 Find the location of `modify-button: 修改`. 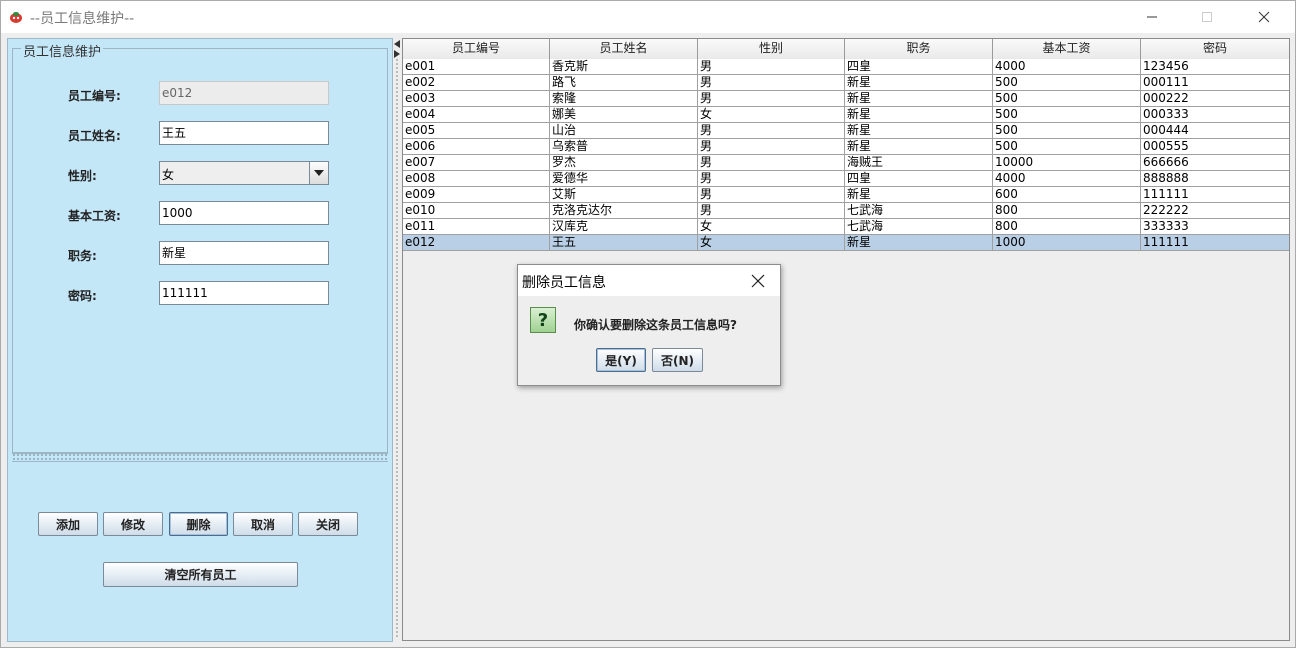

modify-button: 修改 is located at coordinates (133, 524).